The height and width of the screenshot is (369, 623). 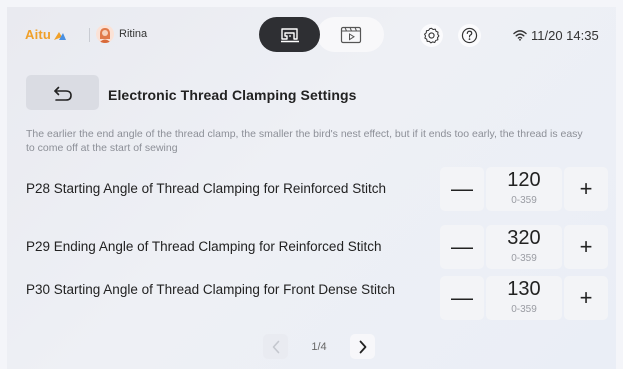 What do you see at coordinates (89, 35) in the screenshot?
I see `topbar-divider` at bounding box center [89, 35].